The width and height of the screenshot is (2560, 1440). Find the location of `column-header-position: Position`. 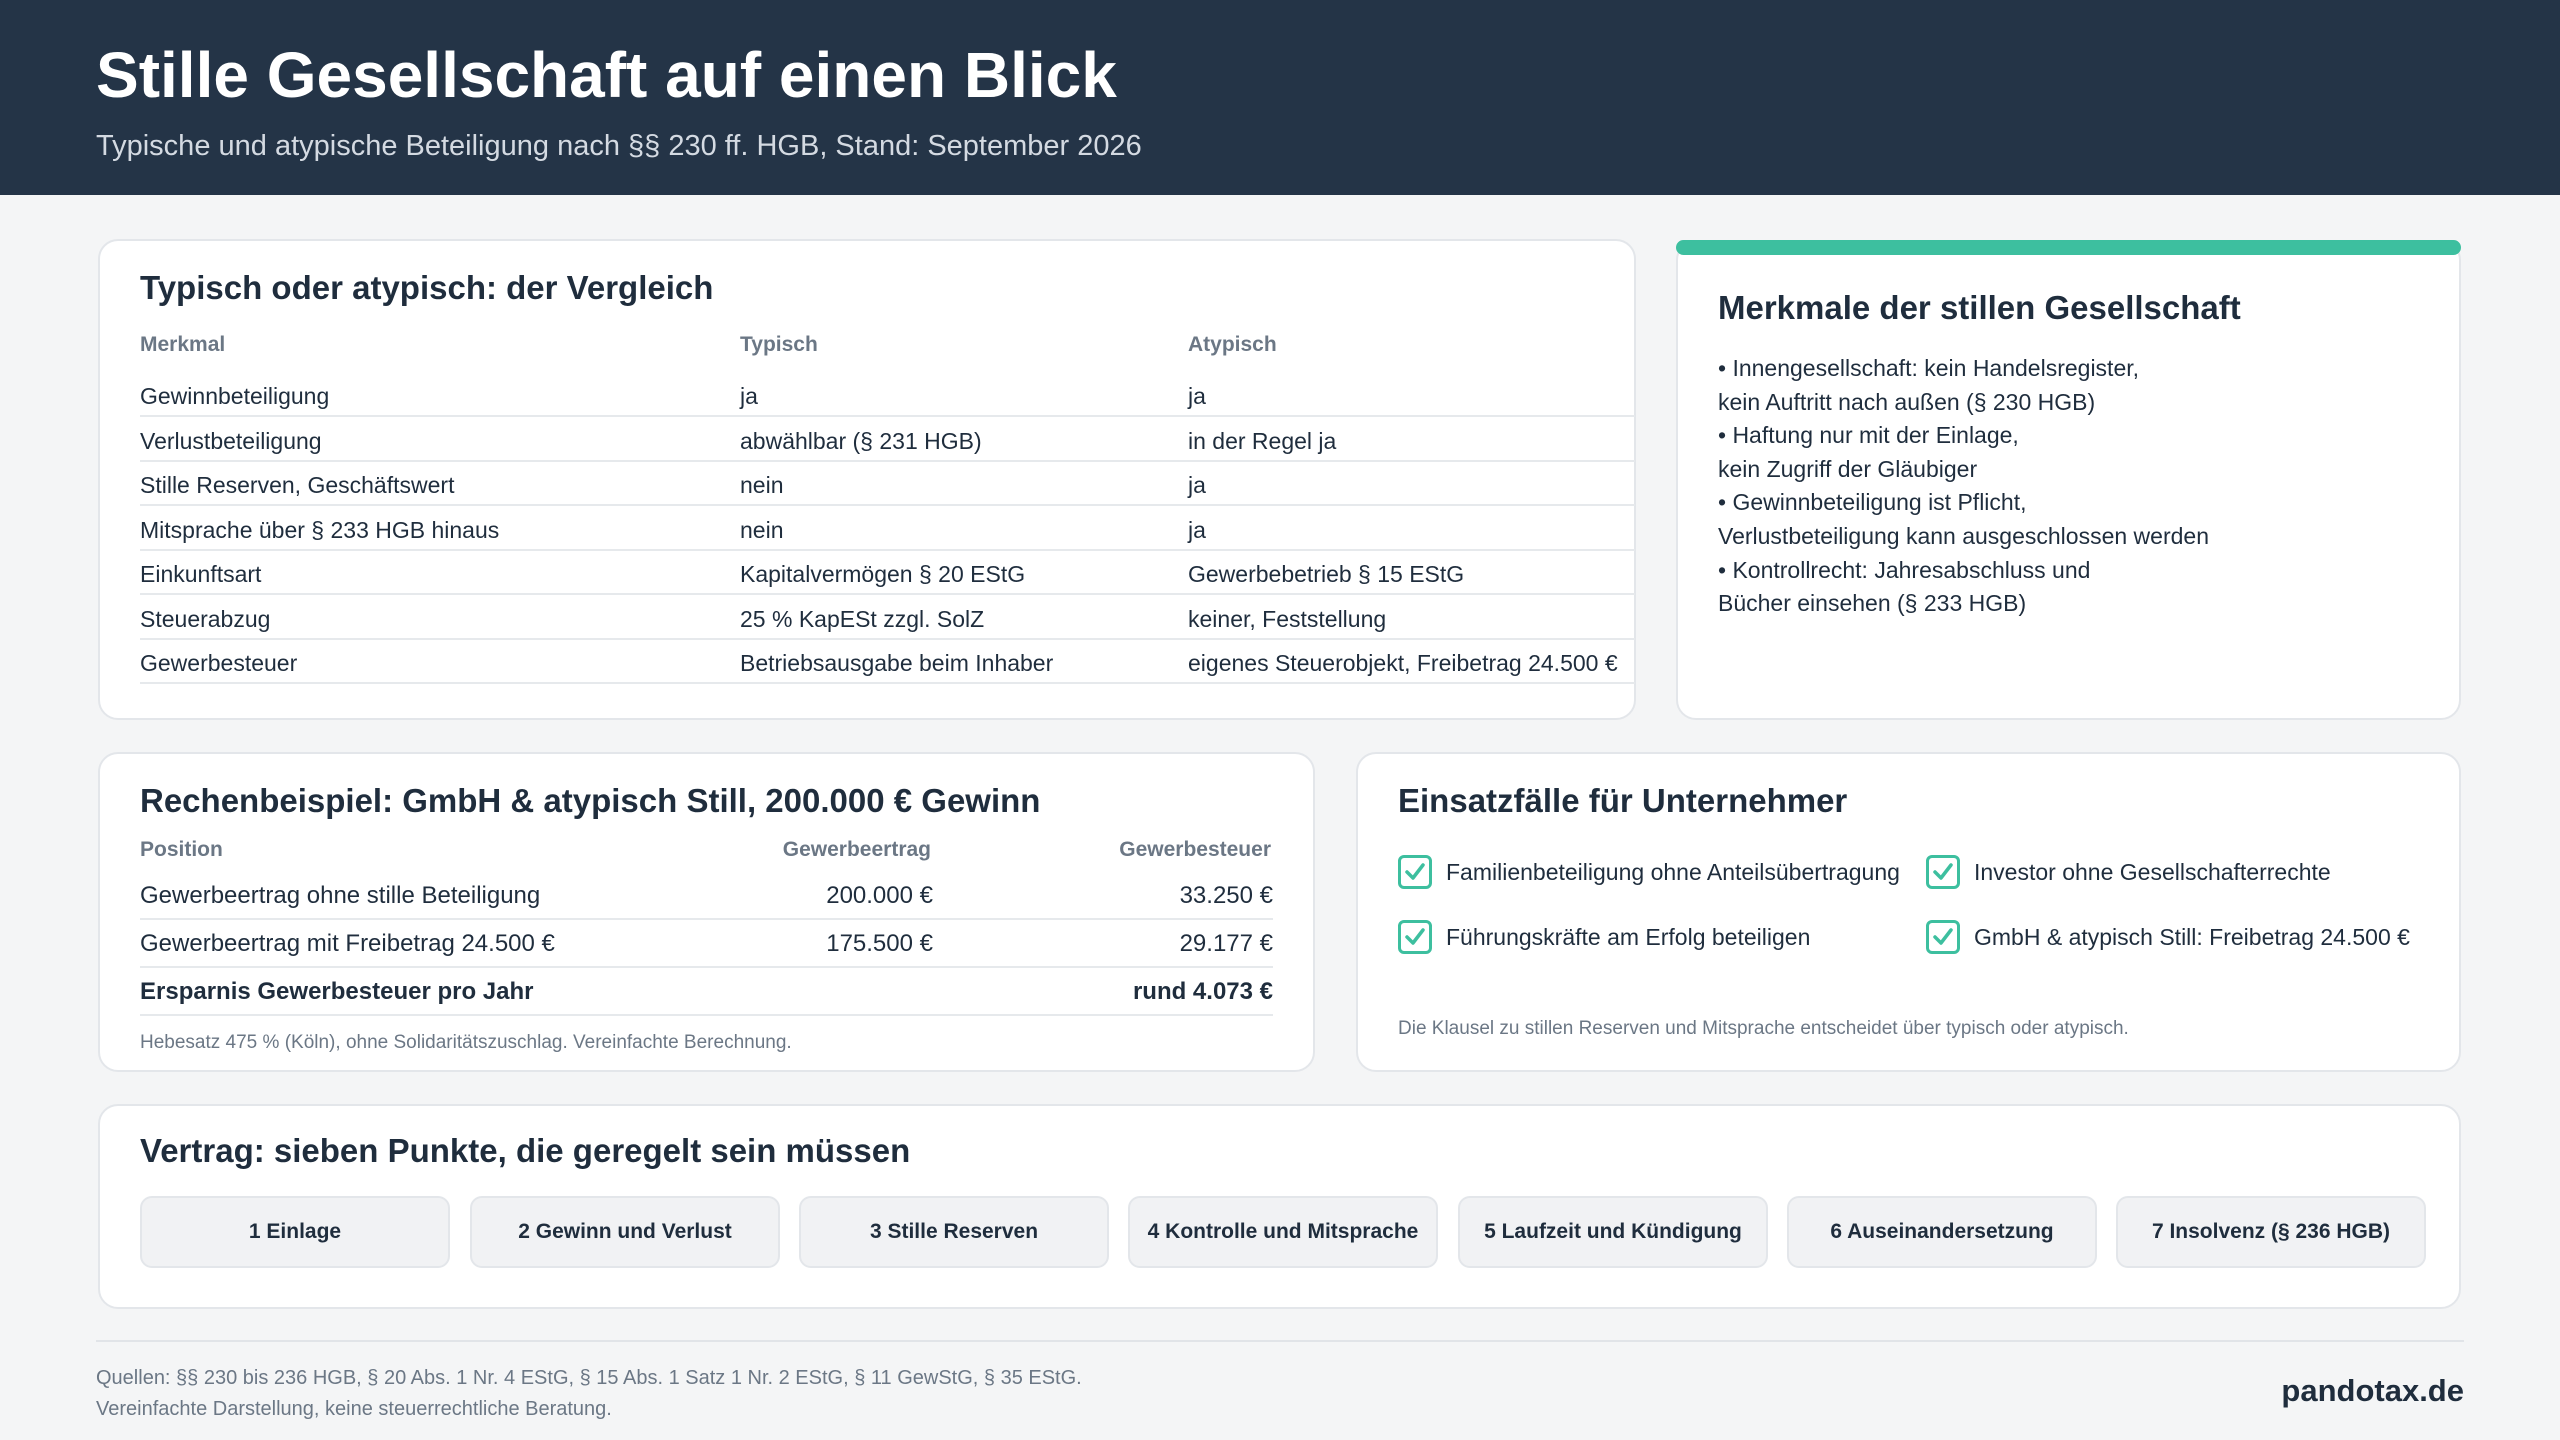

column-header-position: Position is located at coordinates (181, 849).